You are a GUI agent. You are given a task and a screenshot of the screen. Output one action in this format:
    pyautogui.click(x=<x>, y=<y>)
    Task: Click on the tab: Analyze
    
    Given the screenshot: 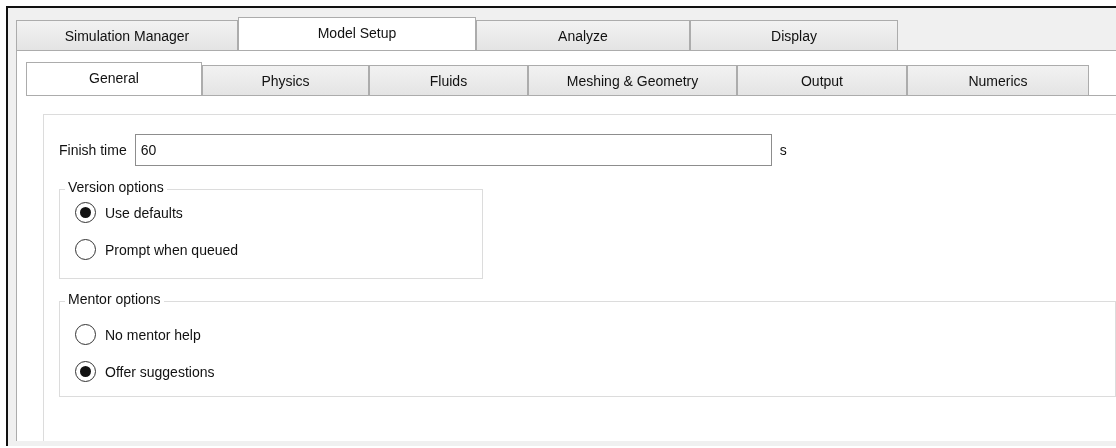 What is the action you would take?
    pyautogui.click(x=583, y=35)
    